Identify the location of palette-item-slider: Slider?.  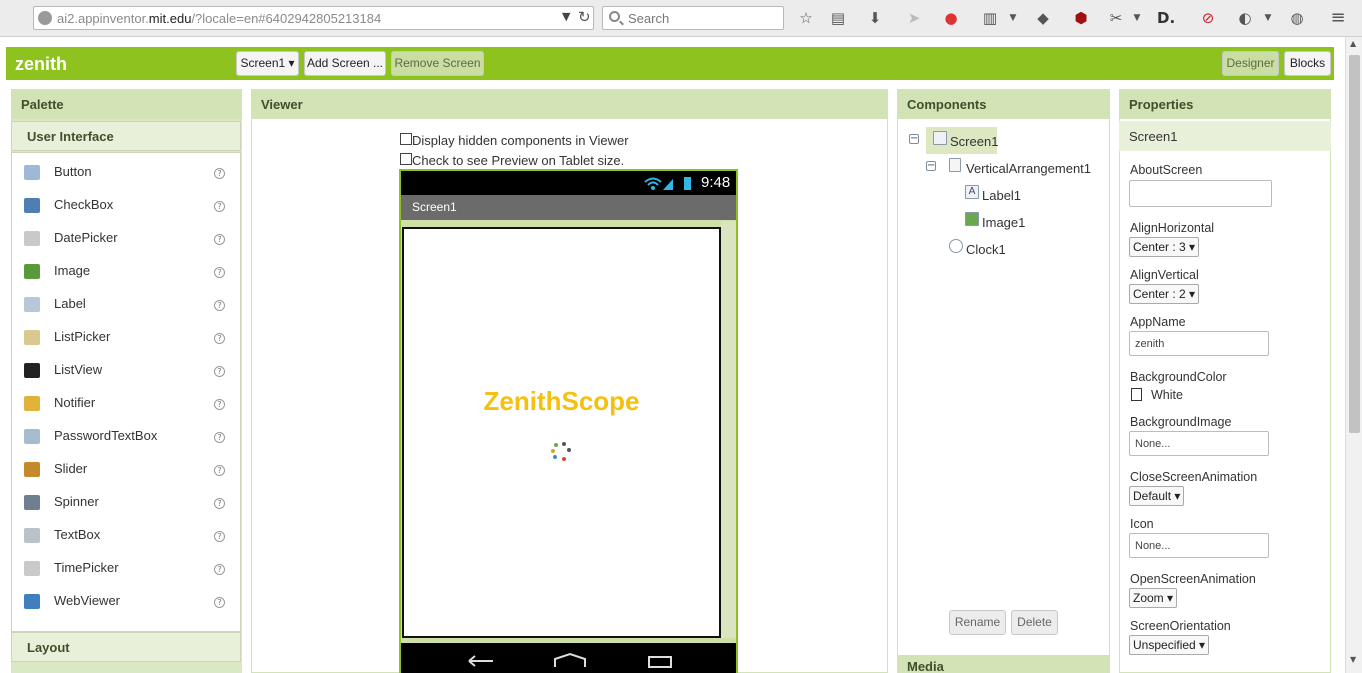
(118, 470).